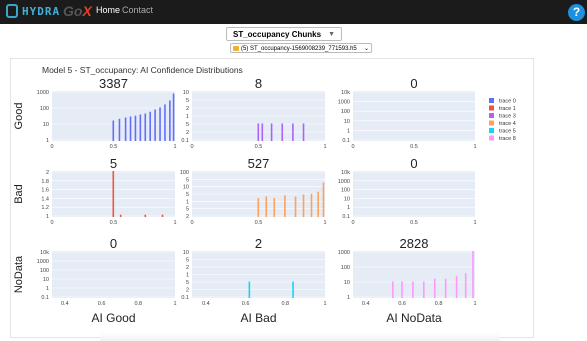 The width and height of the screenshot is (587, 341). Describe the element at coordinates (507, 124) in the screenshot. I see `legend-label: trace 4` at that location.